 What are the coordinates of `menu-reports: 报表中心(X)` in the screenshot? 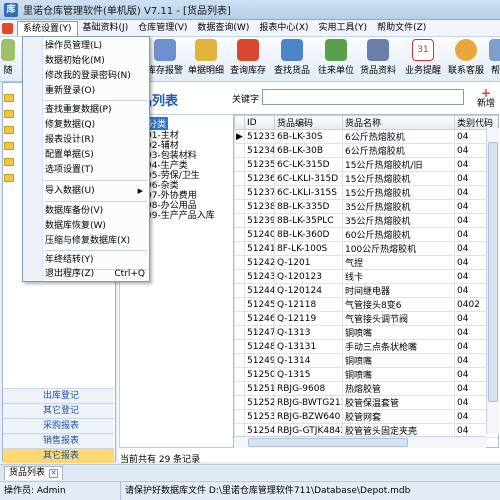 It's located at (283, 28).